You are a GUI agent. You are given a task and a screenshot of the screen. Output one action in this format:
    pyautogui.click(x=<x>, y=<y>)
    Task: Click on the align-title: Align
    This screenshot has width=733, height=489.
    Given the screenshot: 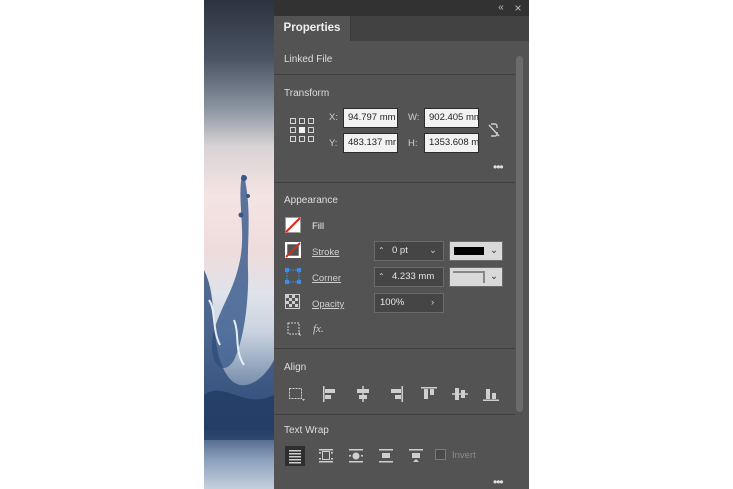 What is the action you would take?
    pyautogui.click(x=295, y=367)
    